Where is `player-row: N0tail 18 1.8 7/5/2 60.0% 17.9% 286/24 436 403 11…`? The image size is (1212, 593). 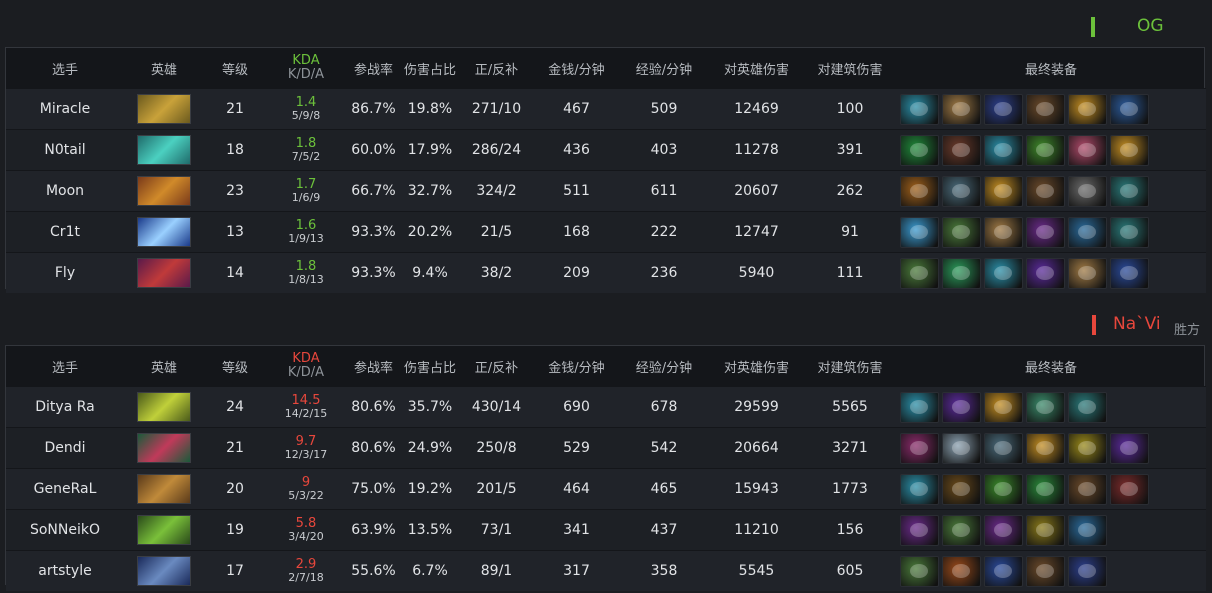 player-row: N0tail 18 1.8 7/5/2 60.0% 17.9% 286/24 436 403 11… is located at coordinates (606, 150).